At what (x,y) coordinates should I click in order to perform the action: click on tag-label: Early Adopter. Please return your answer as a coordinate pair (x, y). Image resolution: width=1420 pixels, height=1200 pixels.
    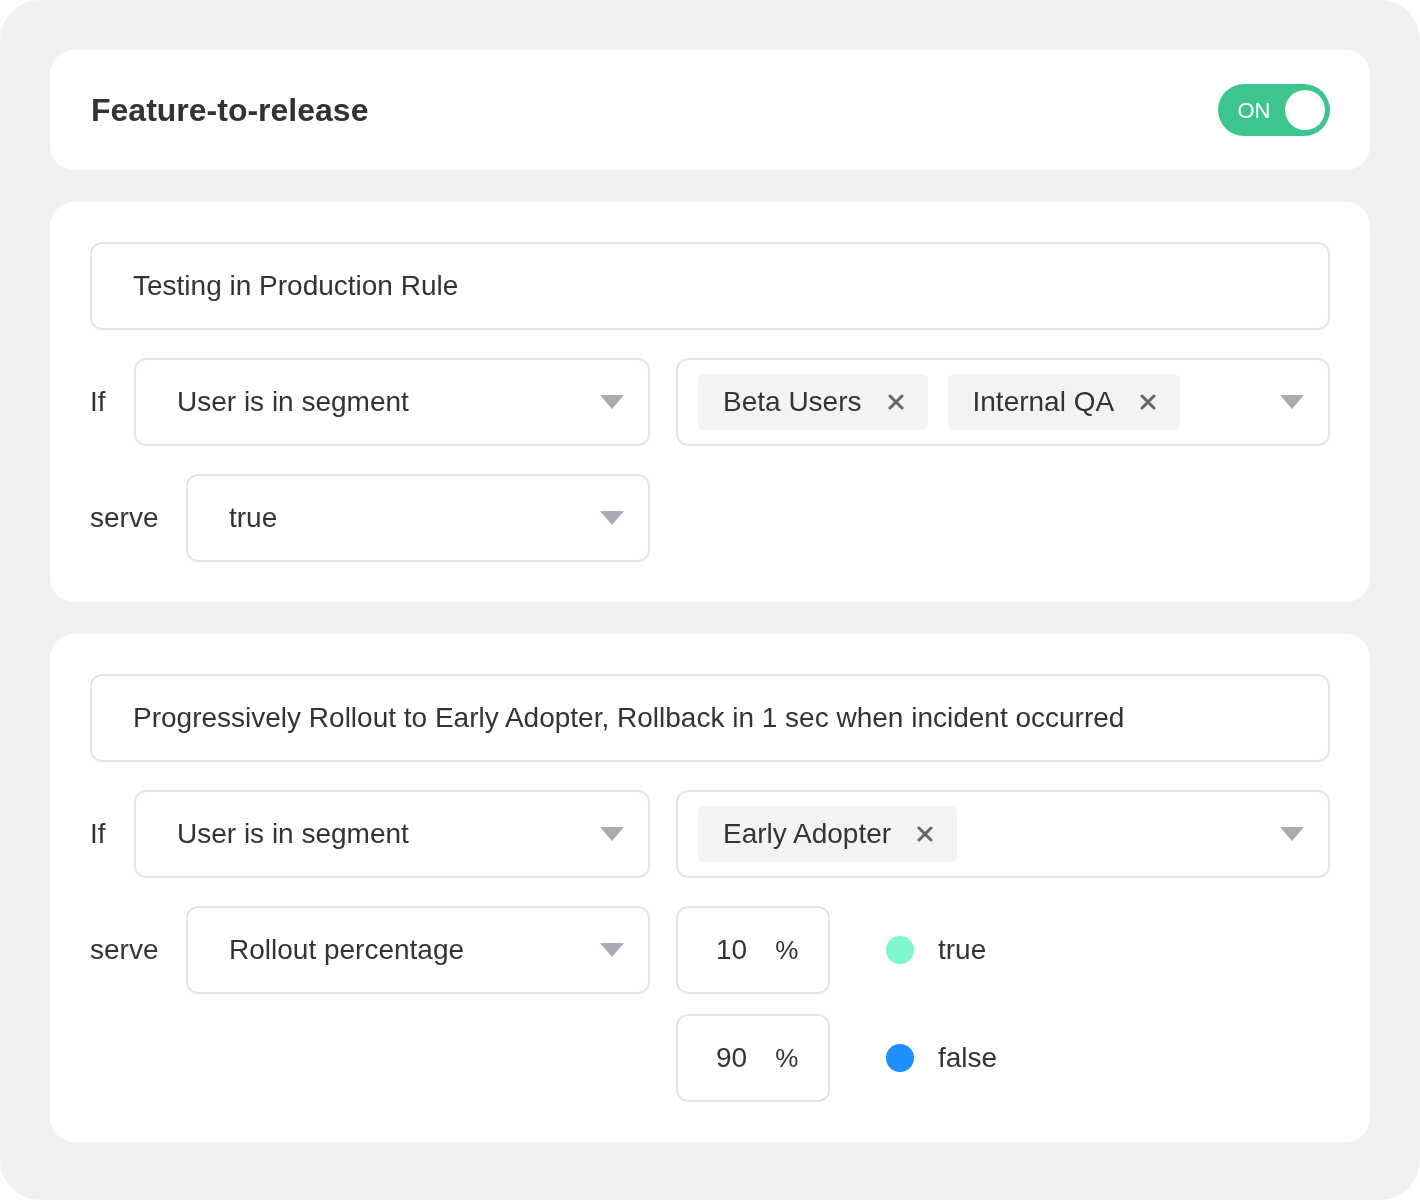
    Looking at the image, I should click on (807, 834).